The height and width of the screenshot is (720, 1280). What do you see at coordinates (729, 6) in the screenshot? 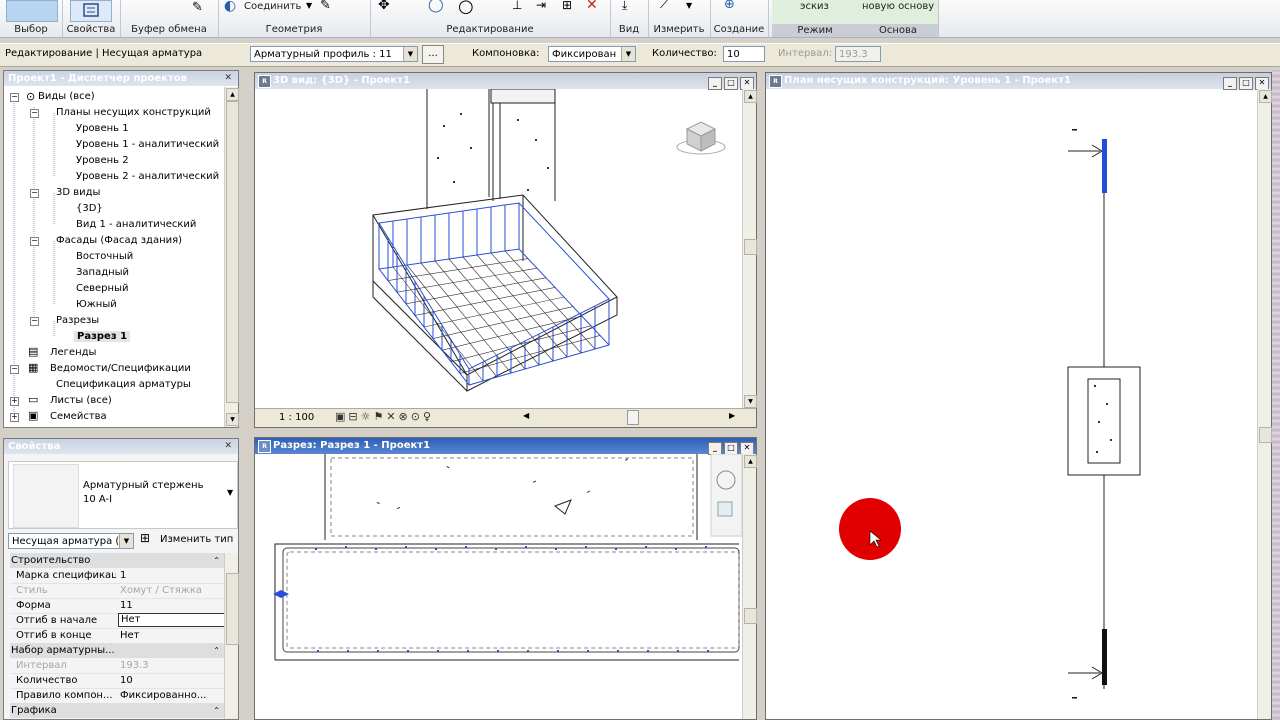
I see `create-group-icon: ⊕` at bounding box center [729, 6].